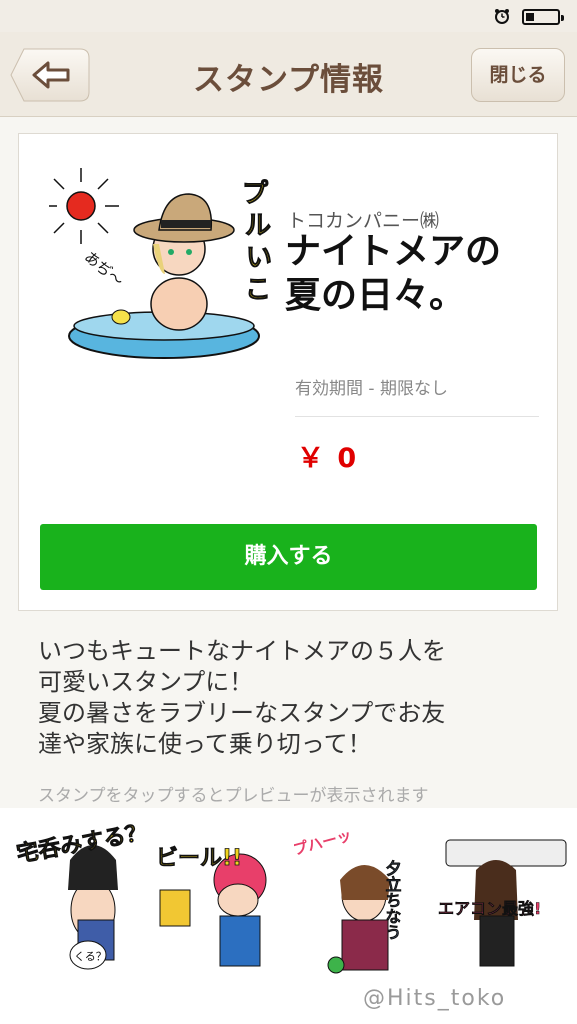 The image size is (577, 1024). What do you see at coordinates (392, 899) in the screenshot?
I see `preview-3-text2: 夕立ちなう` at bounding box center [392, 899].